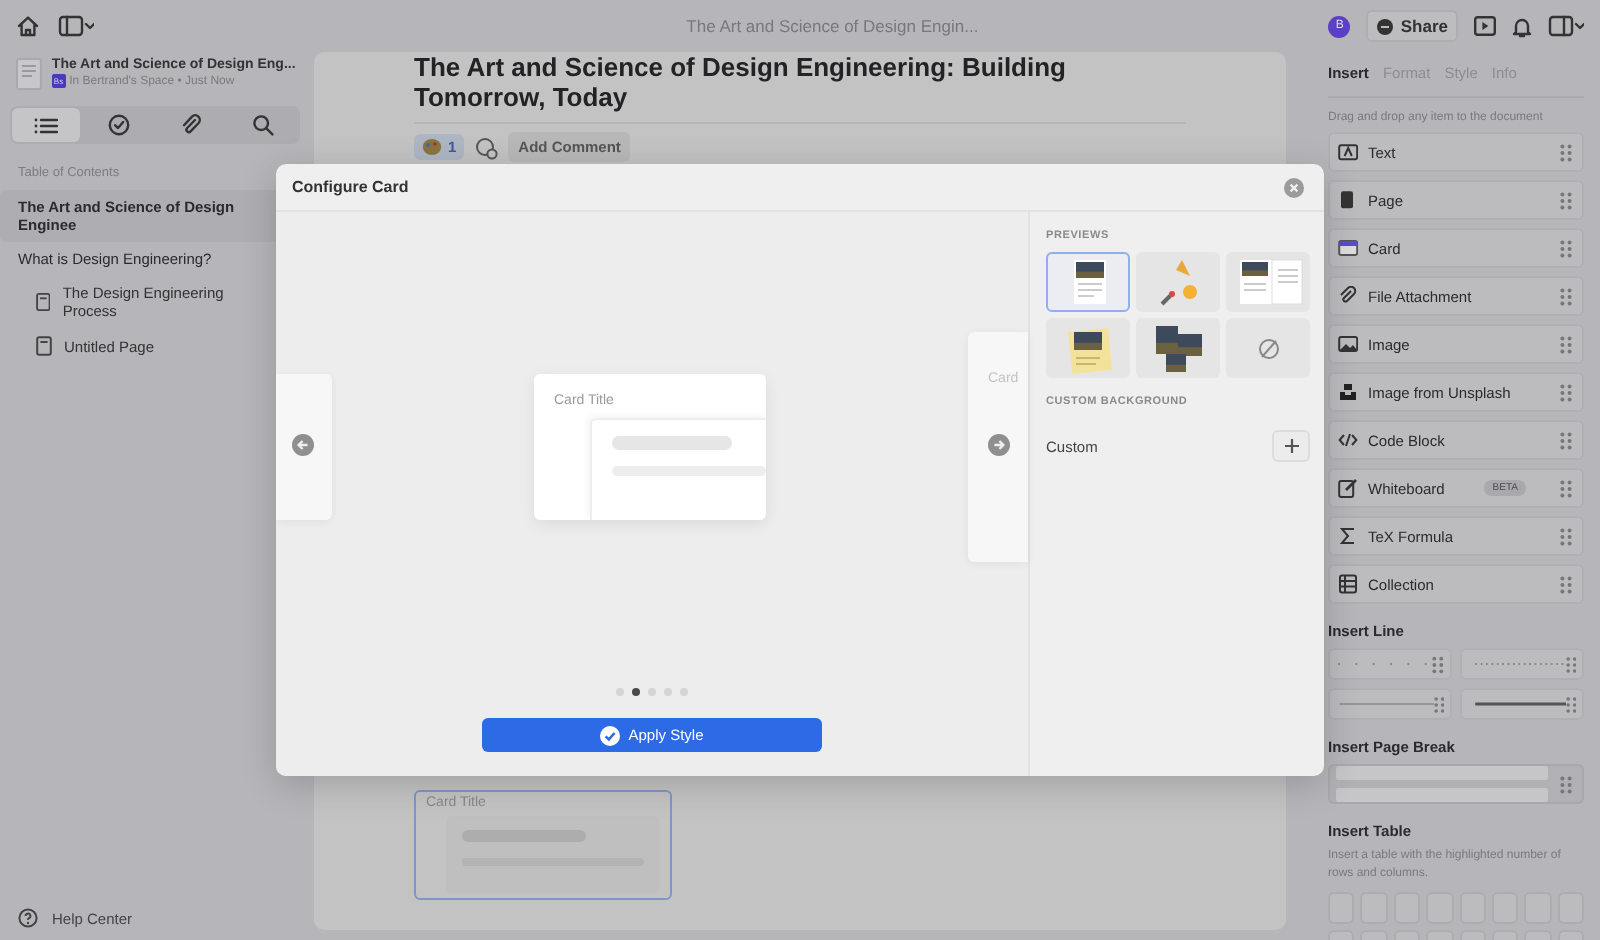 The image size is (1600, 940). Describe the element at coordinates (1456, 784) in the screenshot. I see `page-break-option` at that location.